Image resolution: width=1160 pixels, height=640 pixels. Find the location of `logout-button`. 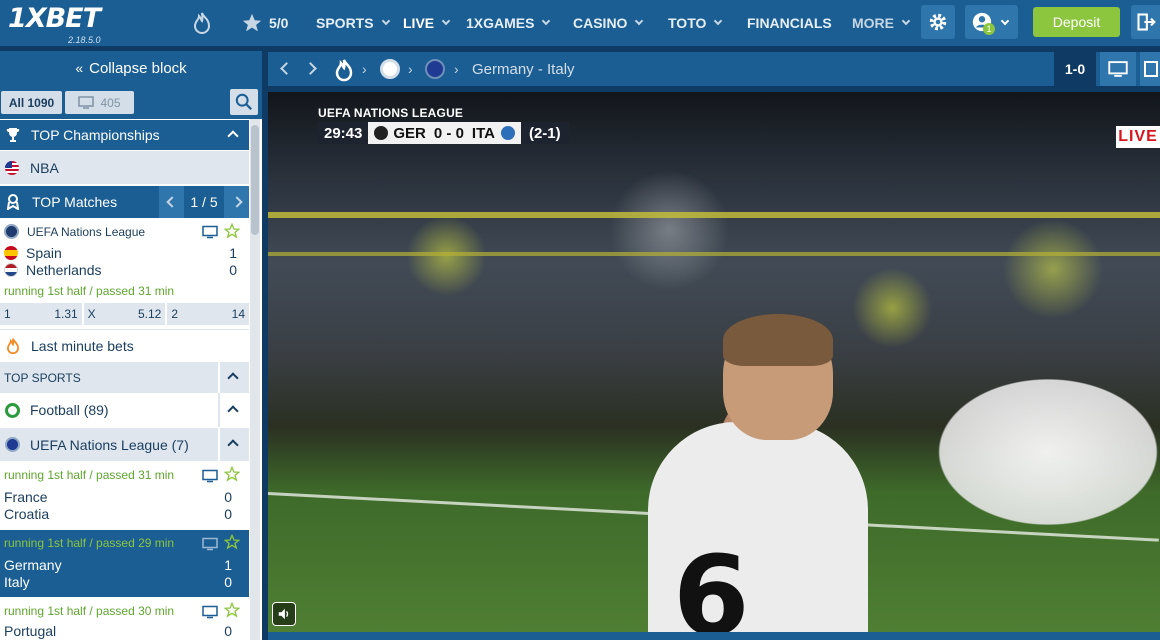

logout-button is located at coordinates (1145, 22).